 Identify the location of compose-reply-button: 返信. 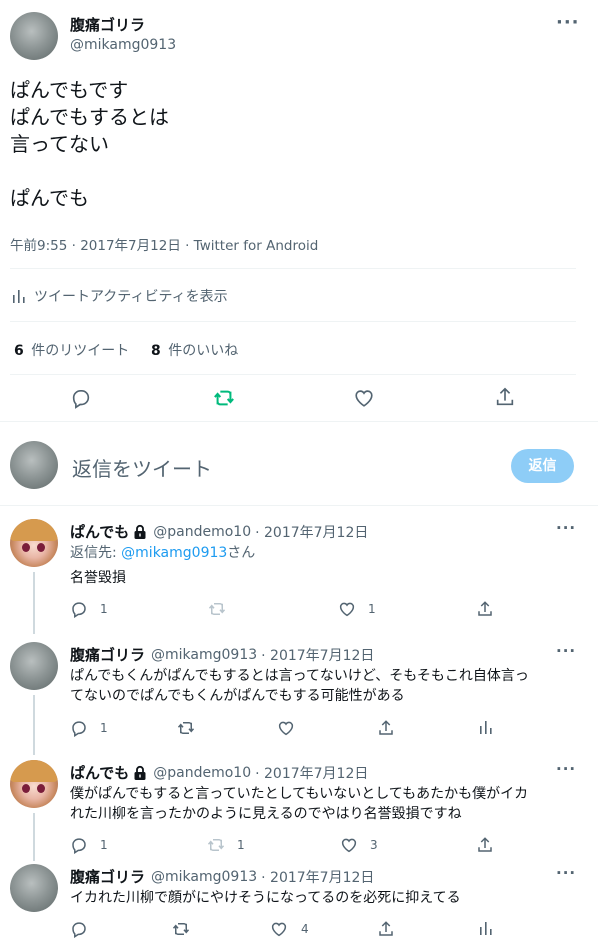
(542, 466).